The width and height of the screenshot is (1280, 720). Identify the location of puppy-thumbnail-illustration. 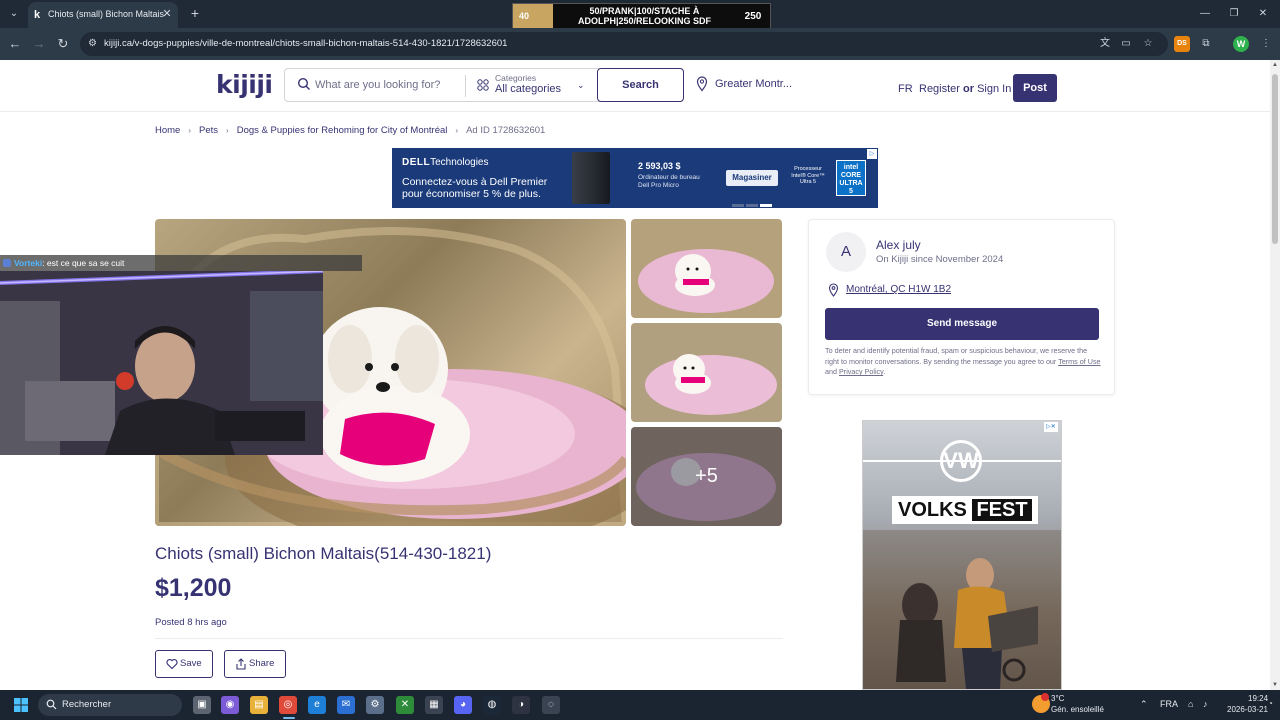
(706, 372).